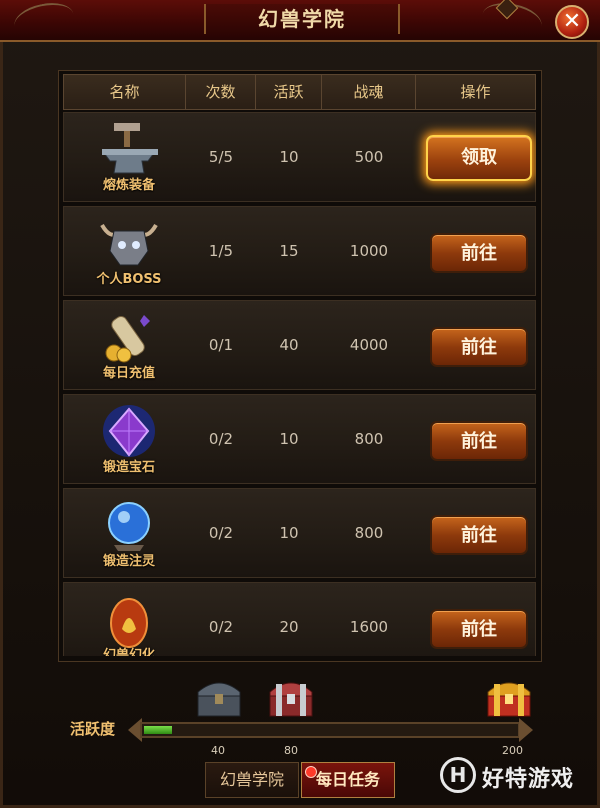 The image size is (600, 808). I want to click on task-soul: 500, so click(369, 157).